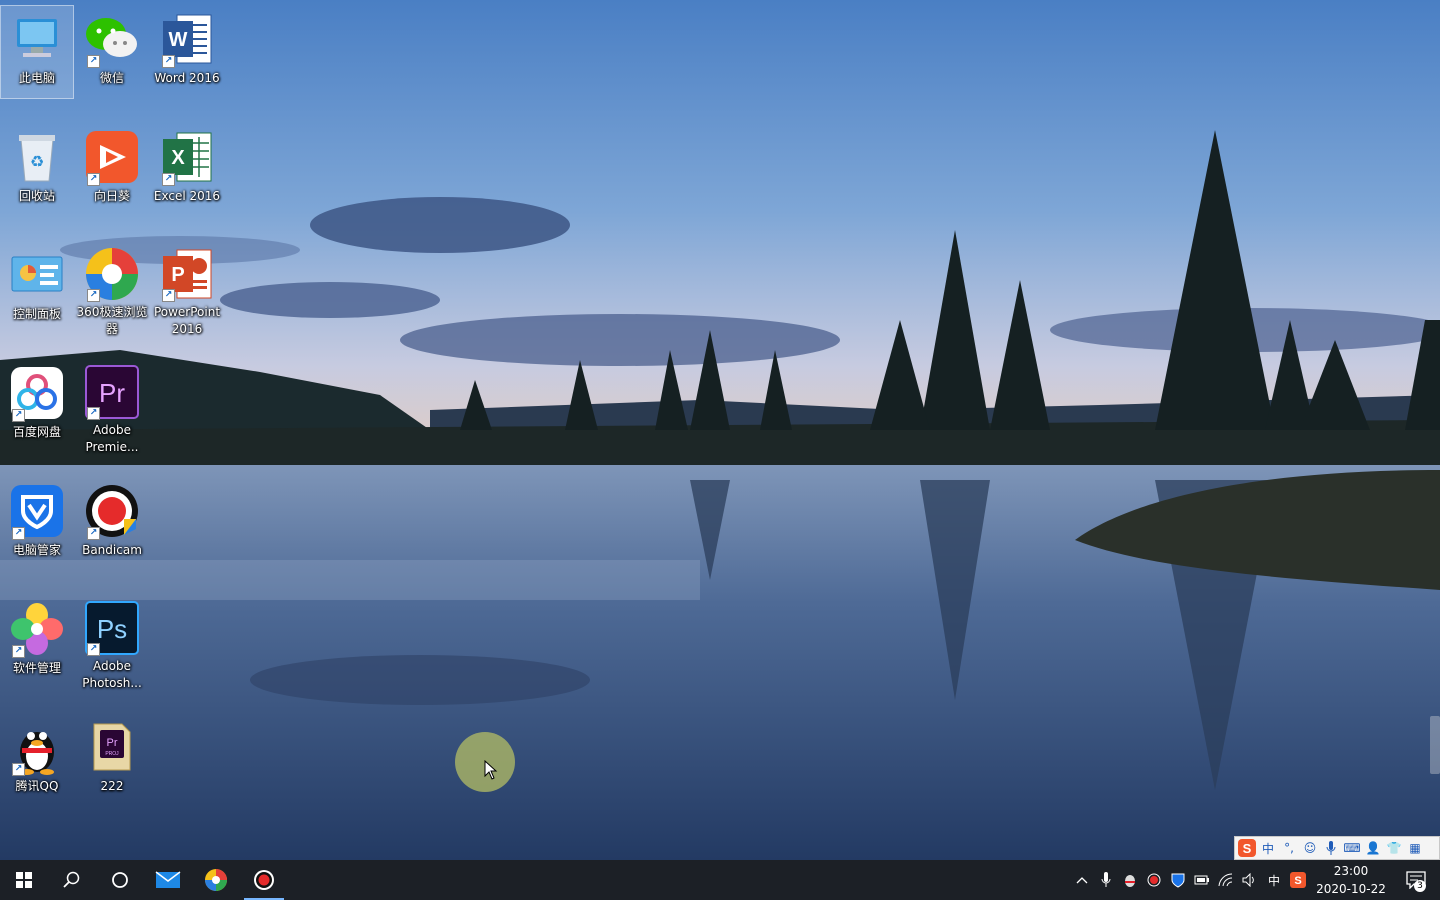 The height and width of the screenshot is (900, 1440). I want to click on desktop-icon-360-browser: ↗ 360极速浏览 器, so click(112, 289).